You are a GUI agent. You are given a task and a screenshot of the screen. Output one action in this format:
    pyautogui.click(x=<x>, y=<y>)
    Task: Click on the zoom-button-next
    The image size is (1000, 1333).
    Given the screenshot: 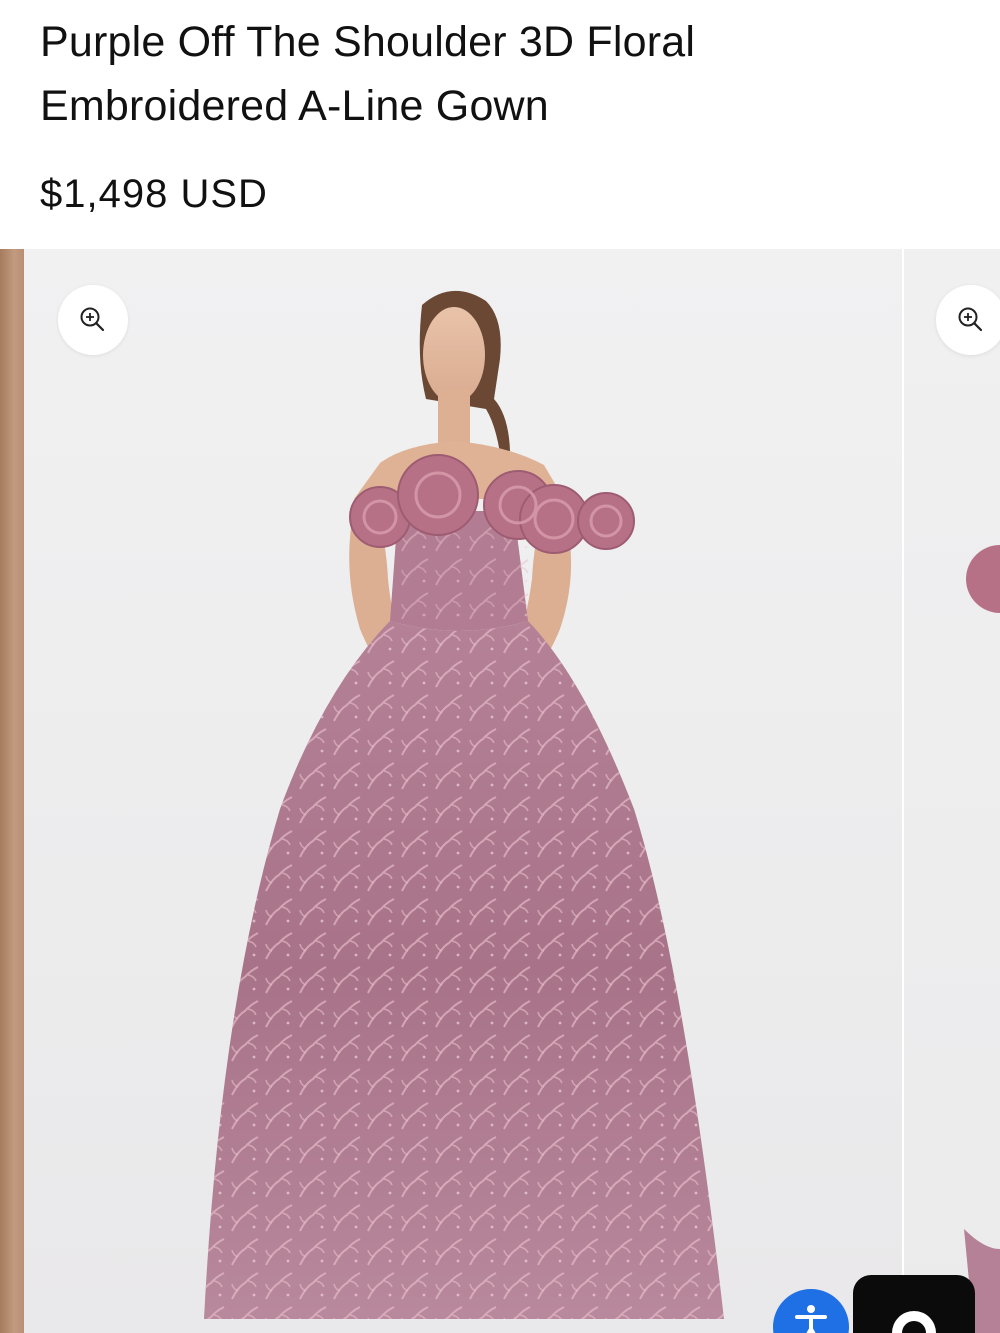 What is the action you would take?
    pyautogui.click(x=968, y=320)
    